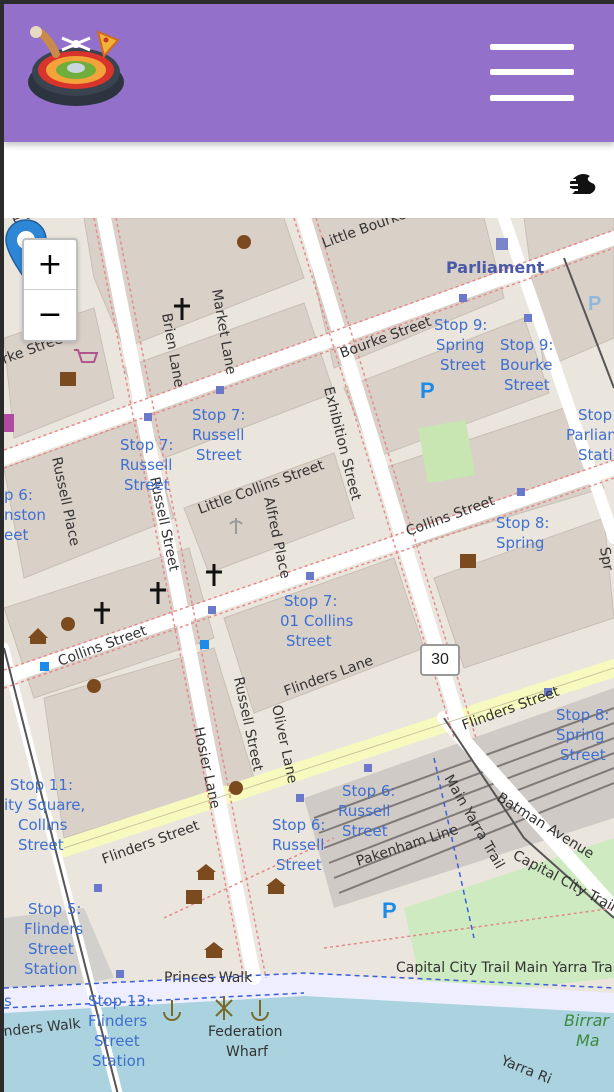 The width and height of the screenshot is (614, 1092). I want to click on park-label: Birrar, so click(587, 1020).